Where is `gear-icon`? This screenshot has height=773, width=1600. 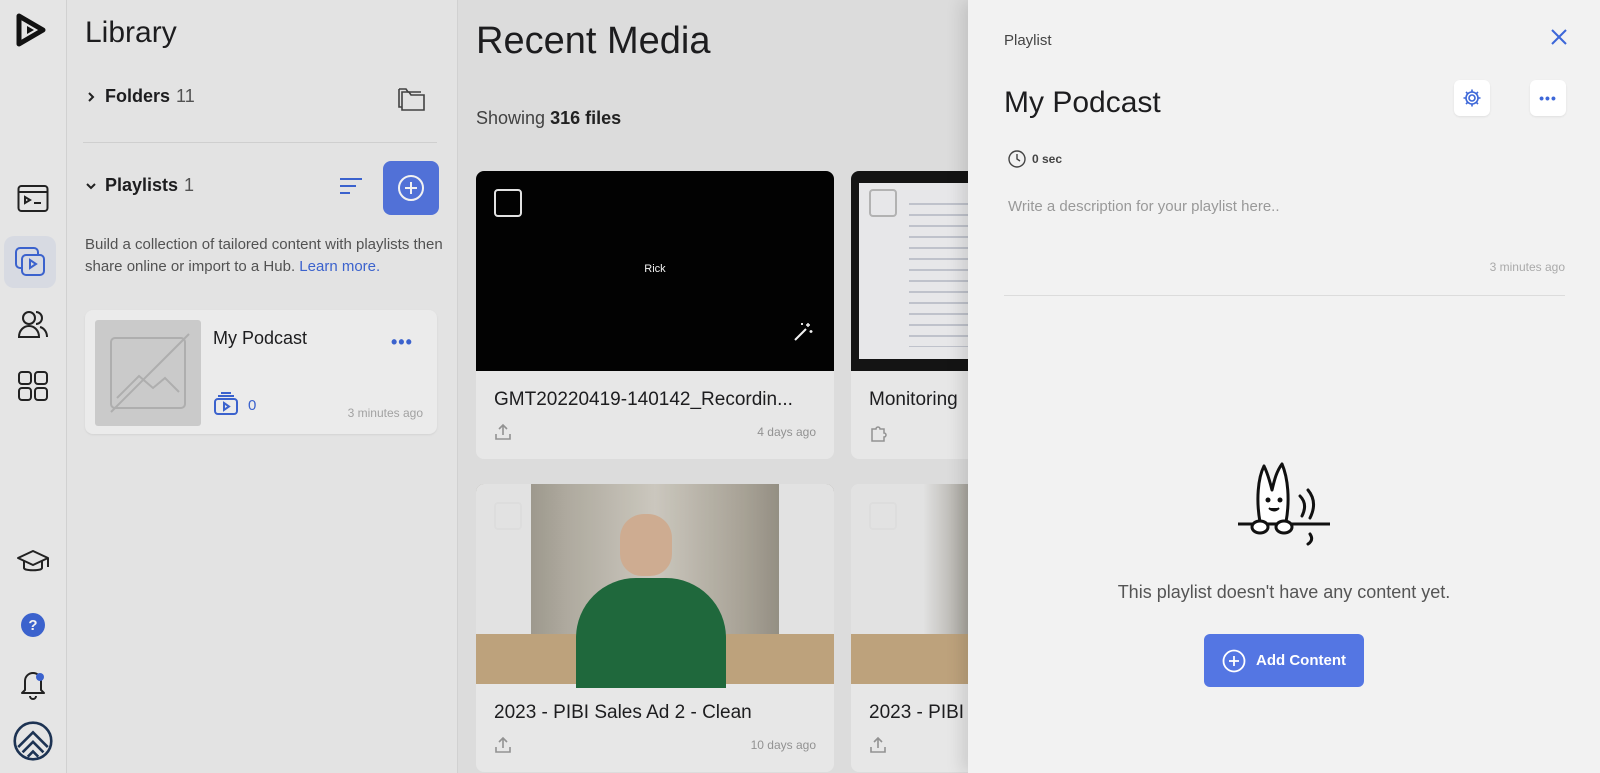
gear-icon is located at coordinates (1472, 98).